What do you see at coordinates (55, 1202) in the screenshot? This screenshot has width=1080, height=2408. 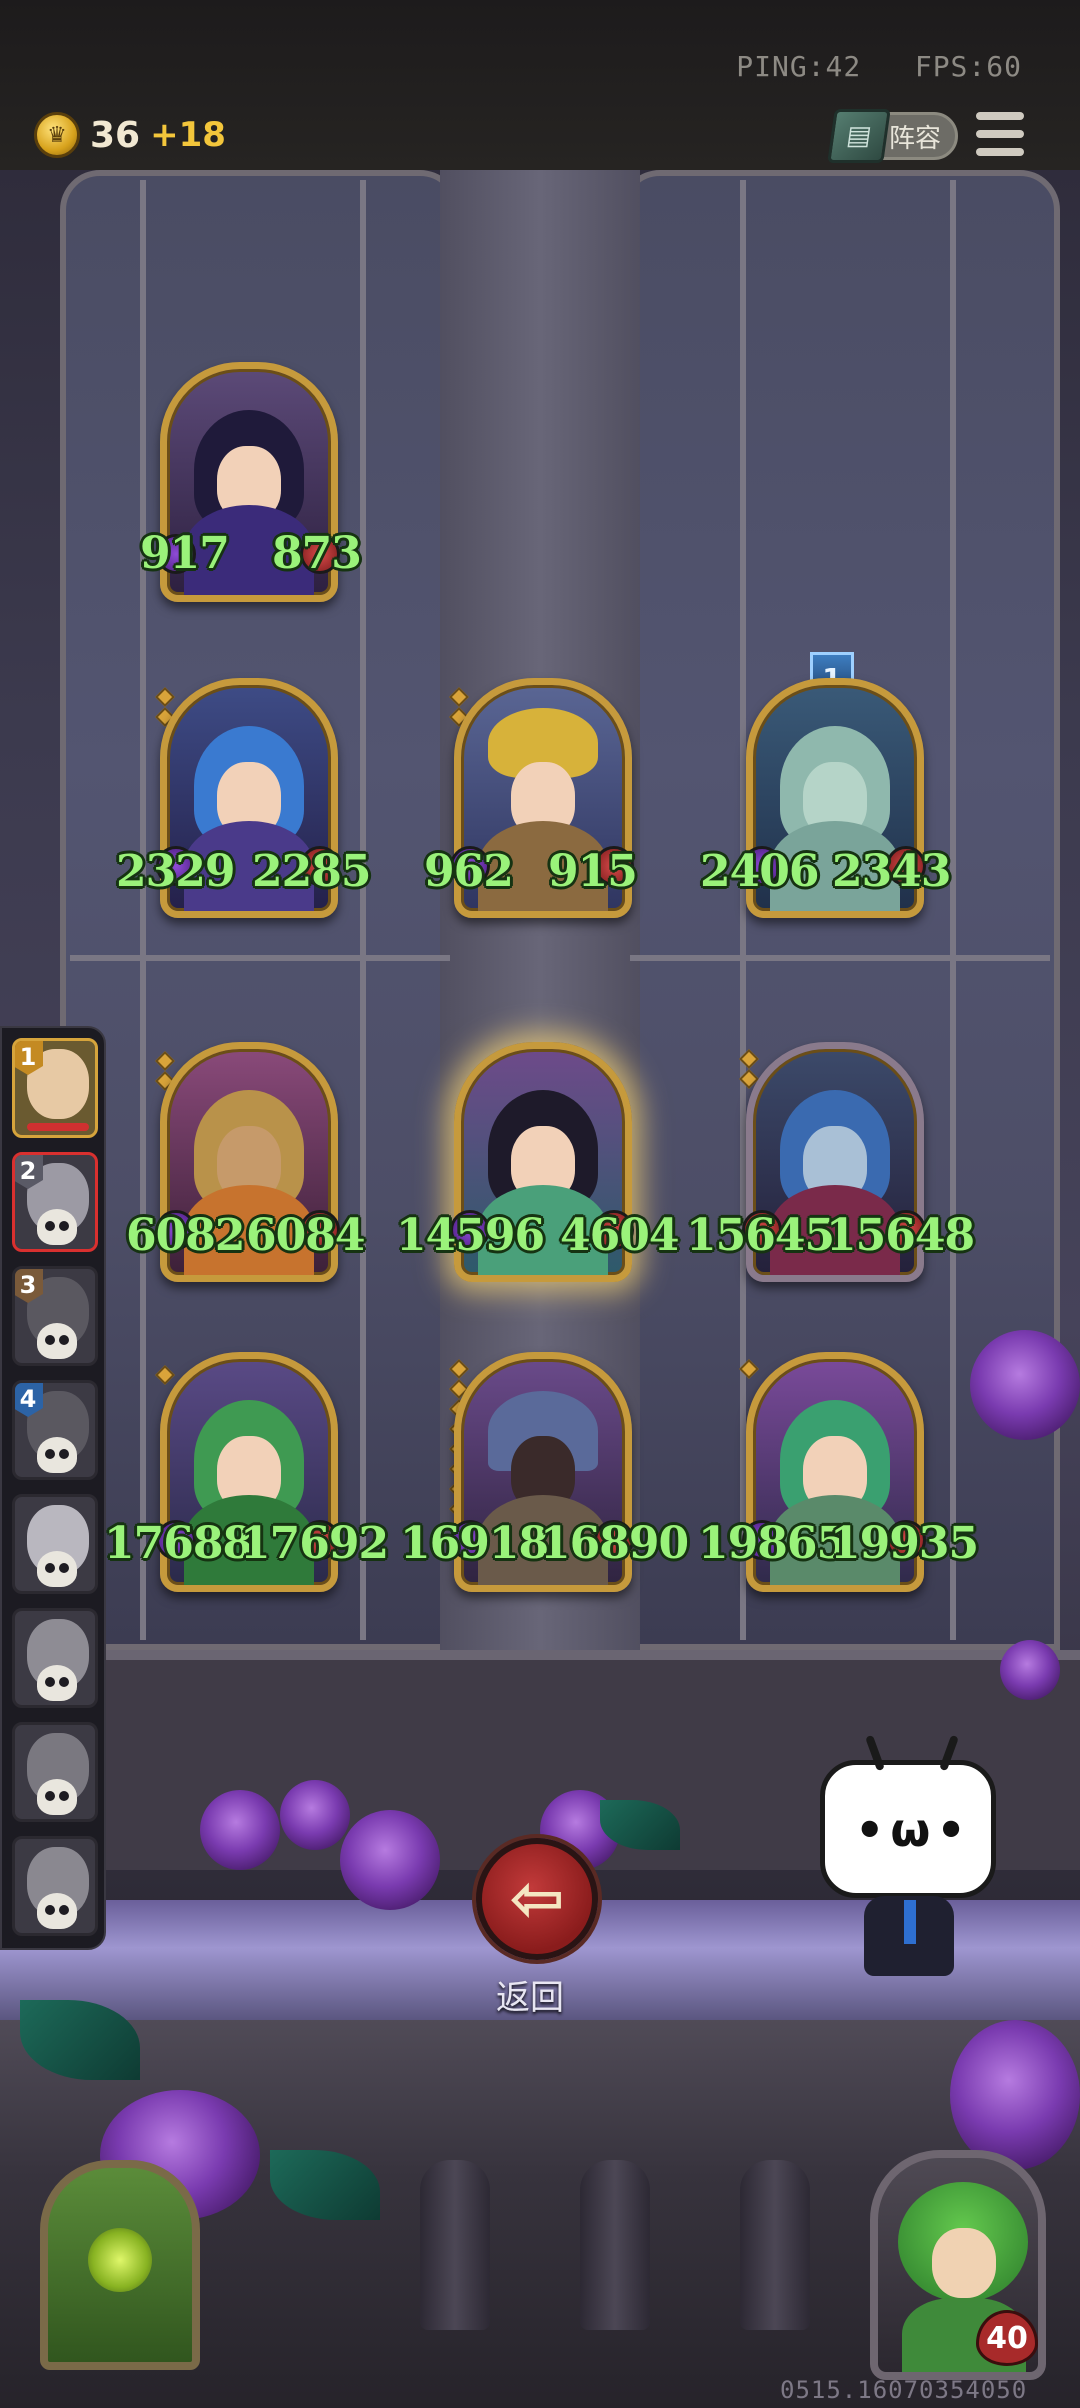 I see `player-slot-2: 2` at bounding box center [55, 1202].